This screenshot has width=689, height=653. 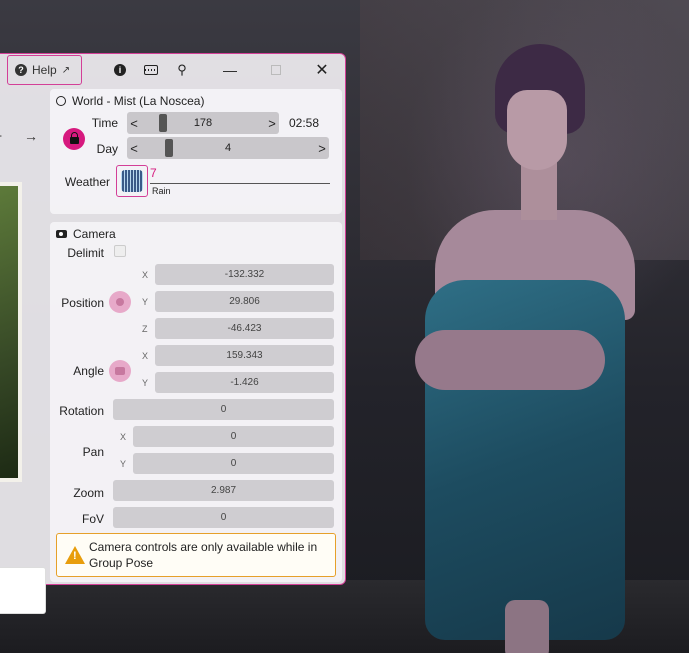 I want to click on position-y-field: 29.806, so click(x=244, y=301).